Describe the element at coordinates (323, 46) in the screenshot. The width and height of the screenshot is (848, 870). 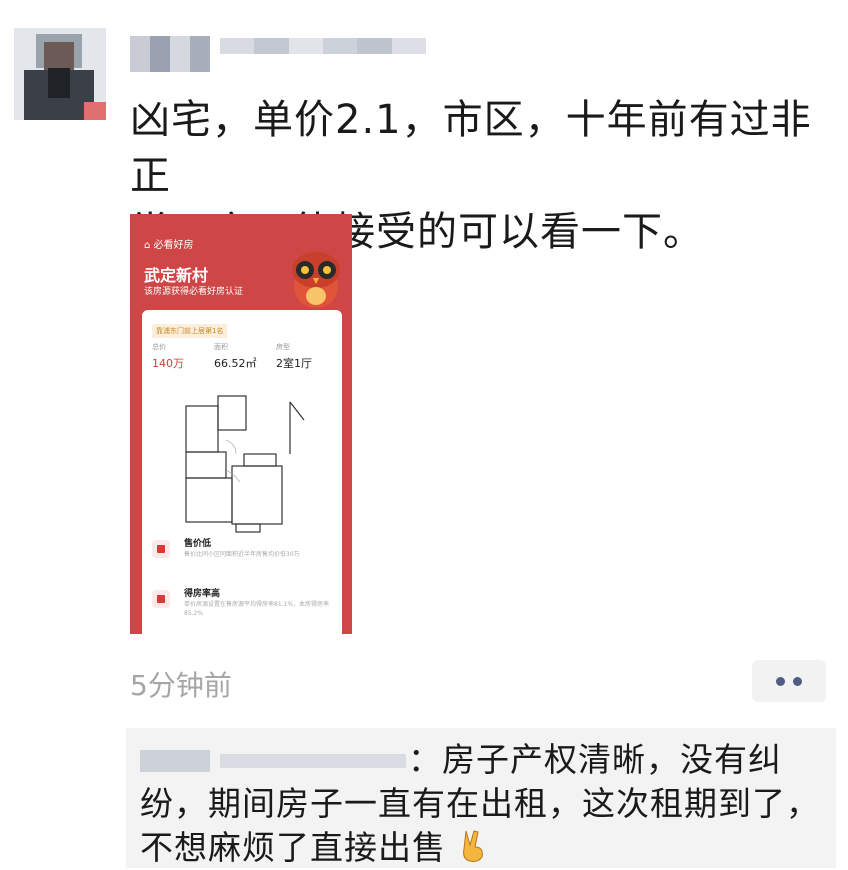
I see `username-suffix-blurred` at that location.